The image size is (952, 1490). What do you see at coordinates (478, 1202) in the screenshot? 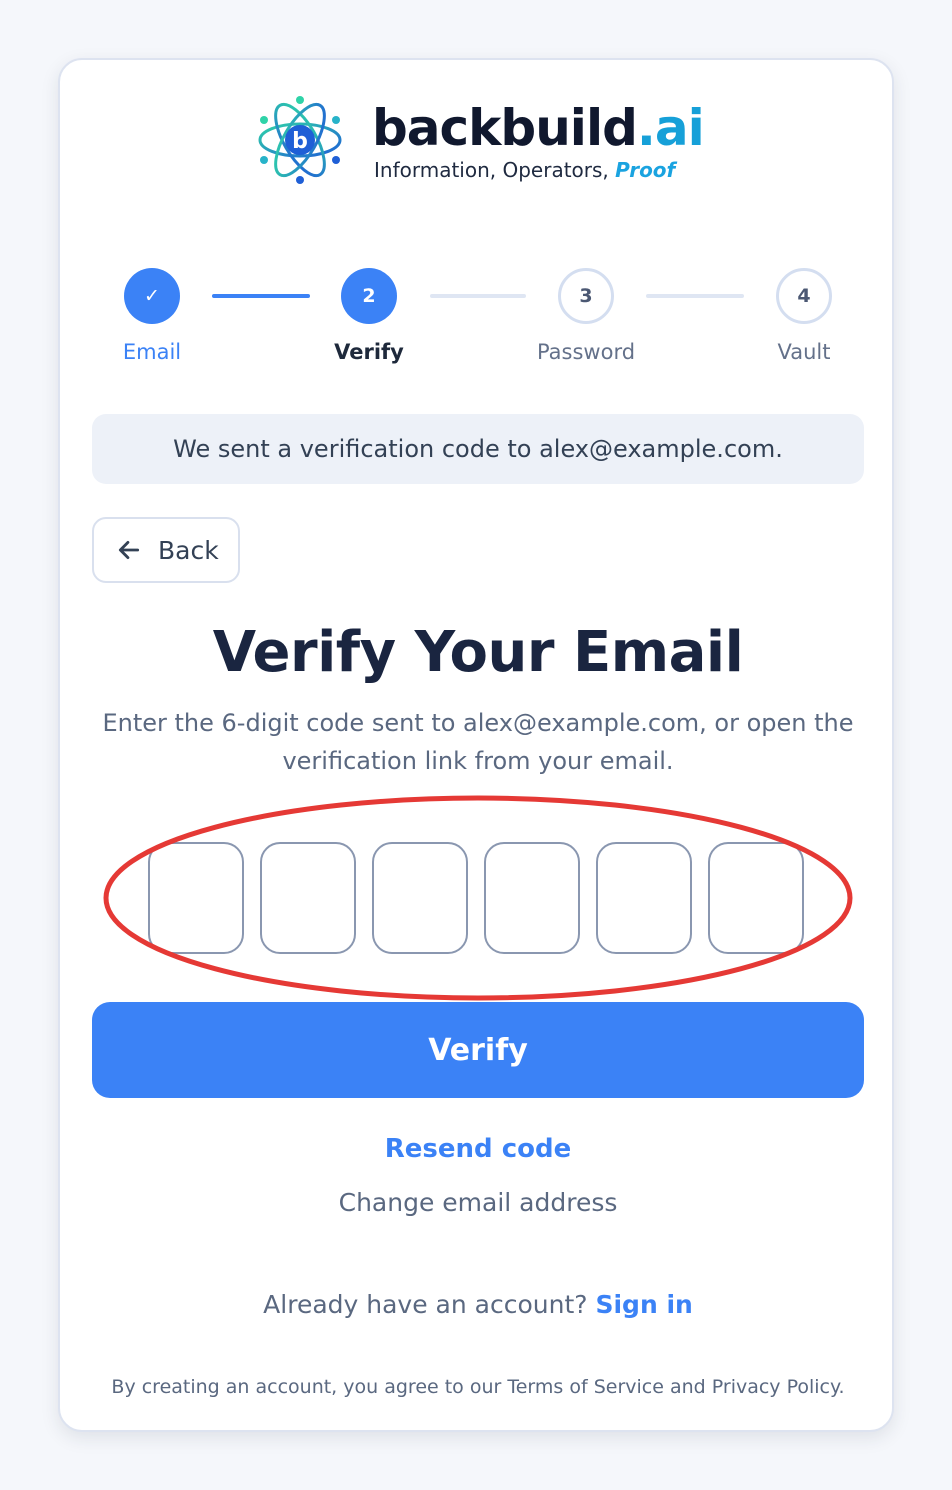
I see `change-email-link: Change email address` at bounding box center [478, 1202].